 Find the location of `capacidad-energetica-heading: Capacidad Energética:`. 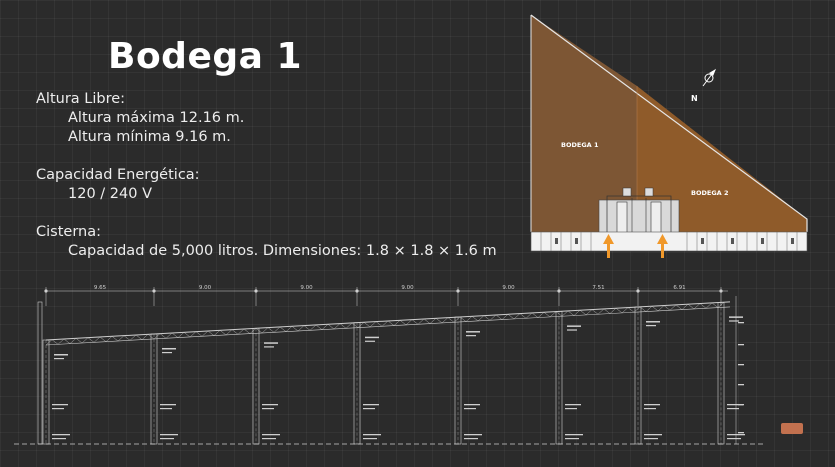

capacidad-energetica-heading: Capacidad Energética: is located at coordinates (118, 175).